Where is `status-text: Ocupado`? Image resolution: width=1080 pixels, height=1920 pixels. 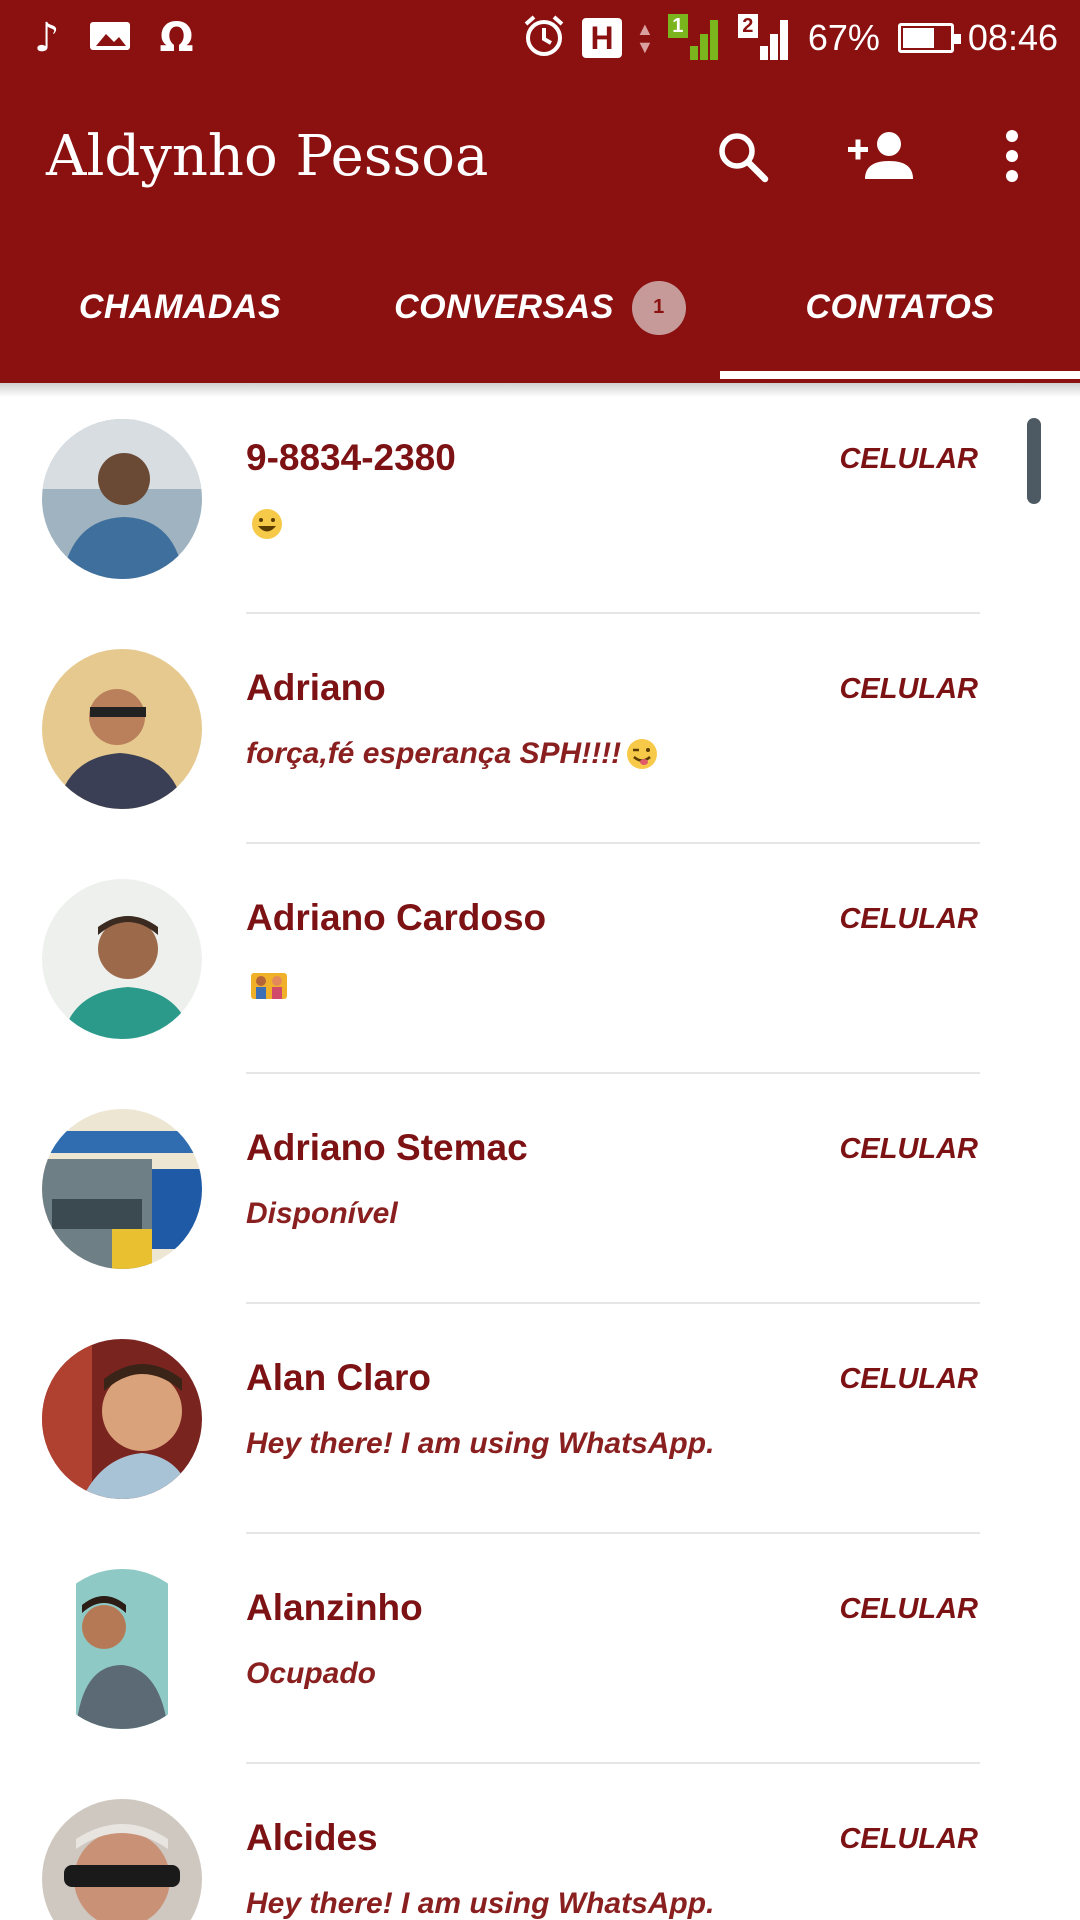 status-text: Ocupado is located at coordinates (311, 1673).